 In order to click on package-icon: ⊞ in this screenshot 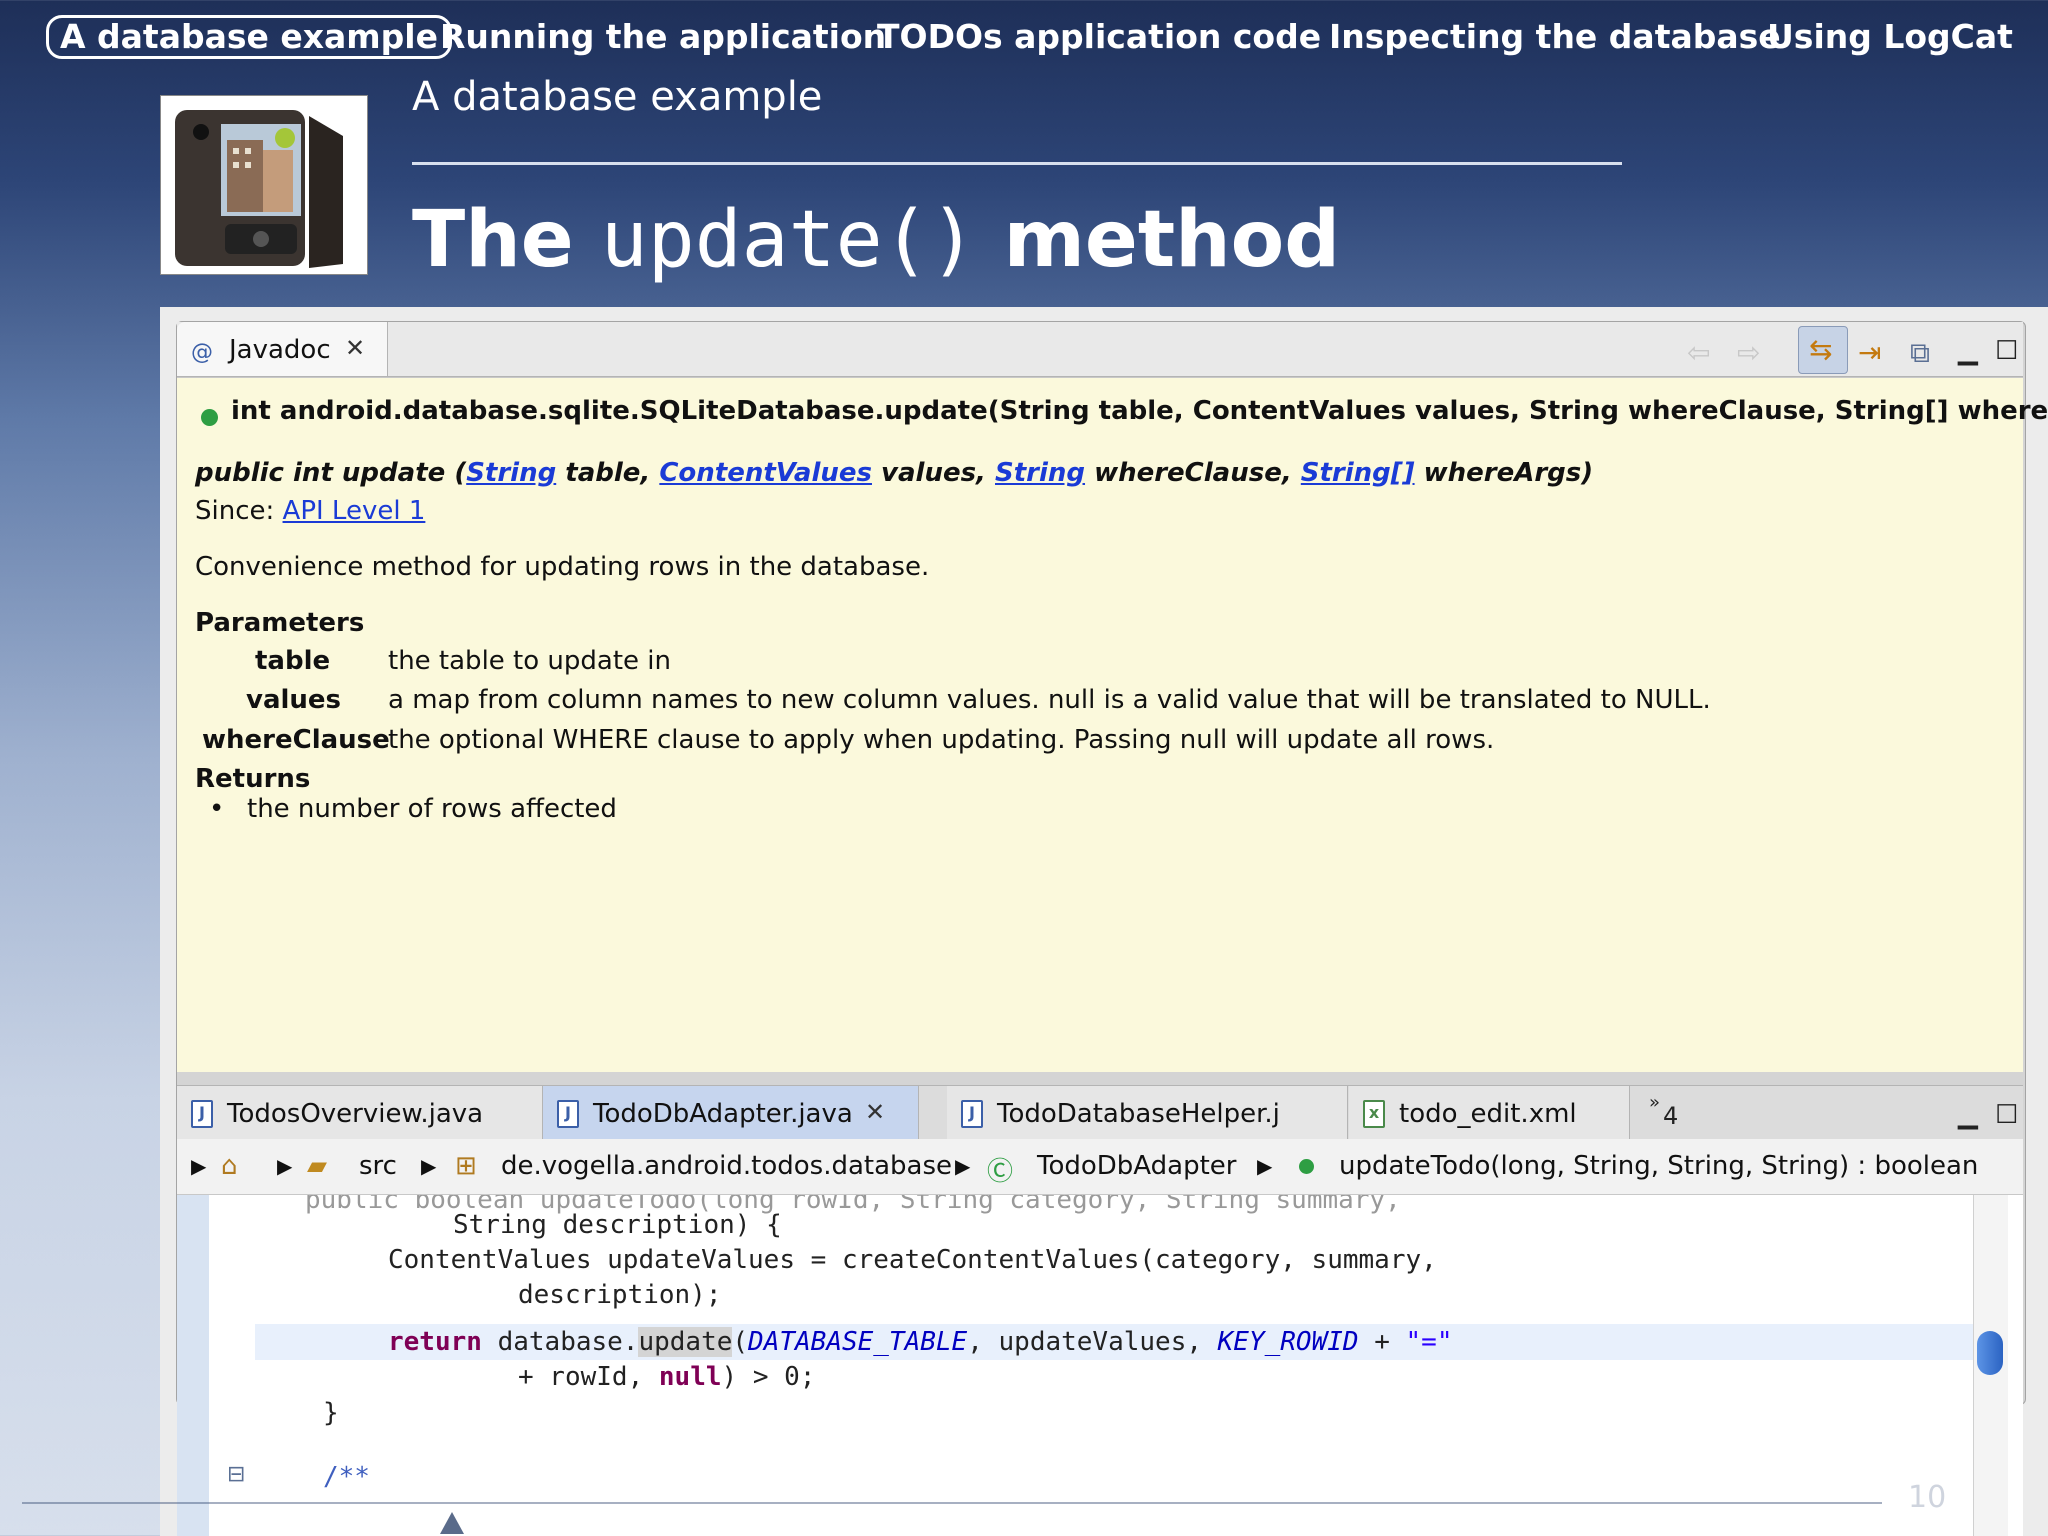, I will do `click(466, 1166)`.